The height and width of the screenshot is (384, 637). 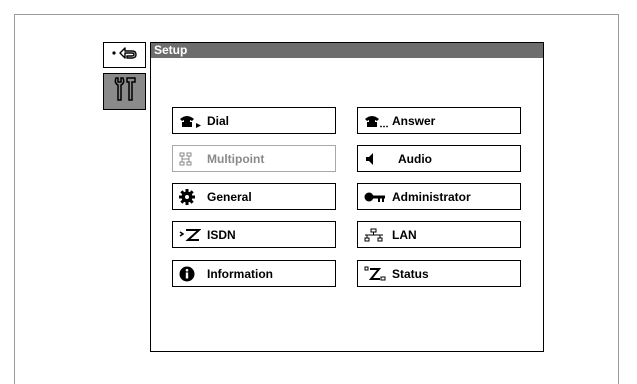 I want to click on back-button, so click(x=124, y=55).